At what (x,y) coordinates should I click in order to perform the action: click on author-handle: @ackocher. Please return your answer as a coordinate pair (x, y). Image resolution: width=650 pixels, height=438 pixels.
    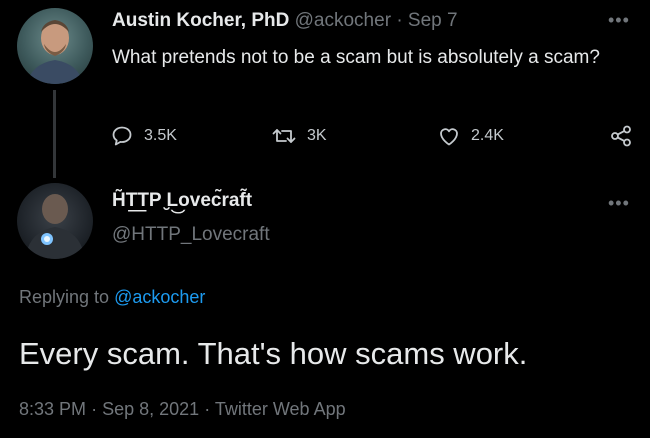
    Looking at the image, I should click on (343, 20).